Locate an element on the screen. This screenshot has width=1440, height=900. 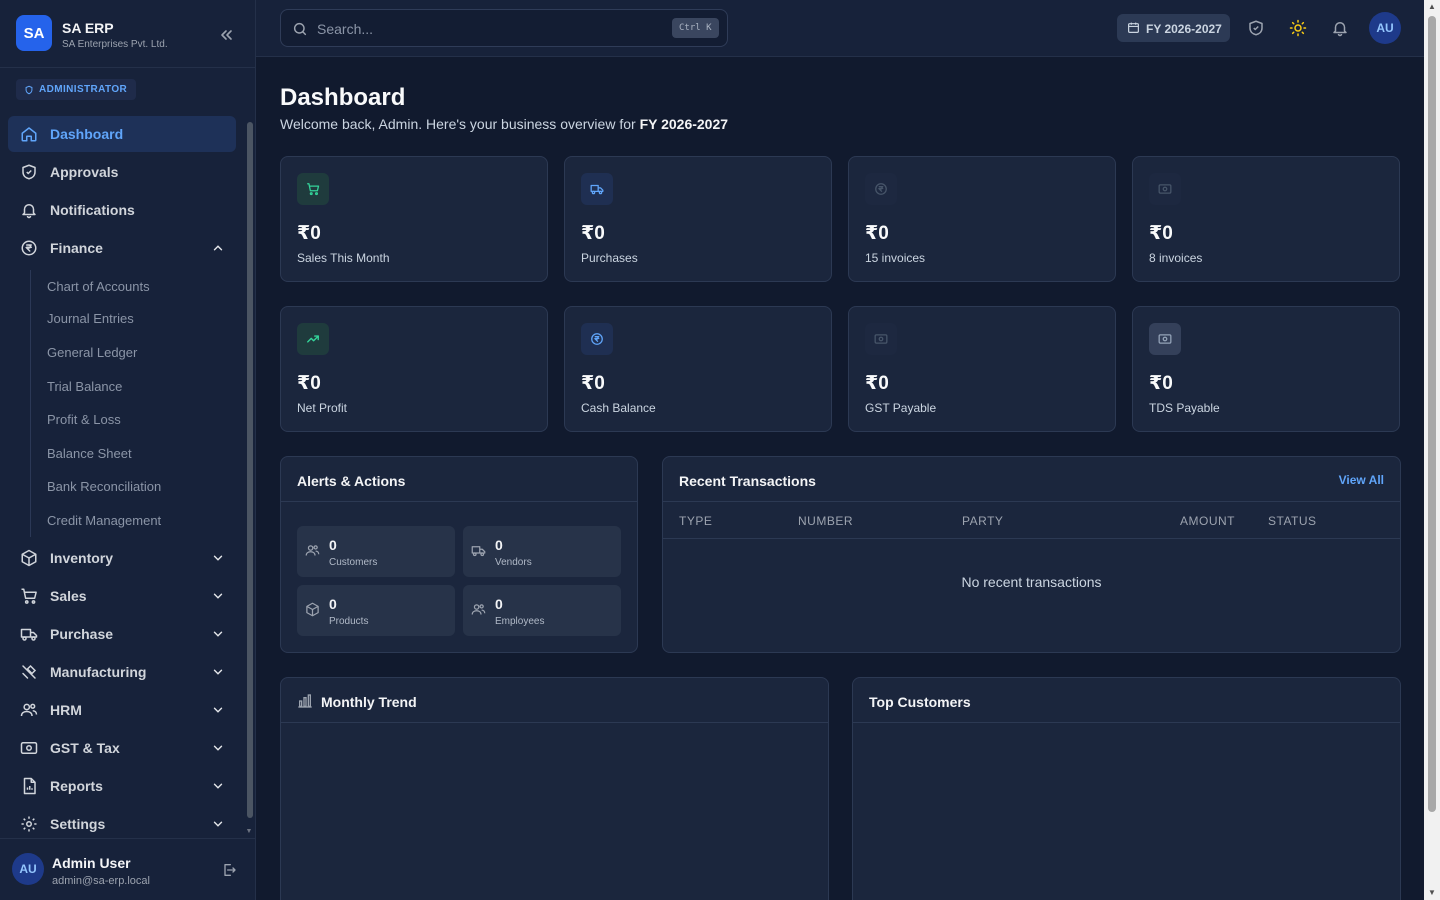
sidebar-subitem-trial-balance: Trial Balance is located at coordinates (84, 386).